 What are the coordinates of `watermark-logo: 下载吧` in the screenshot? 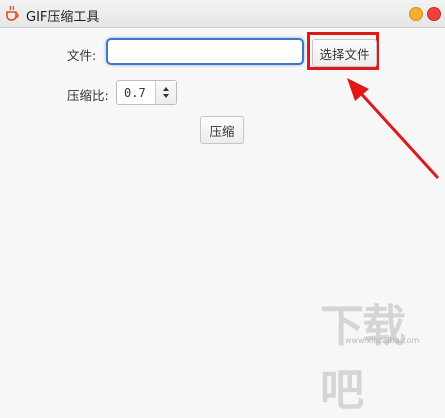 It's located at (363, 358).